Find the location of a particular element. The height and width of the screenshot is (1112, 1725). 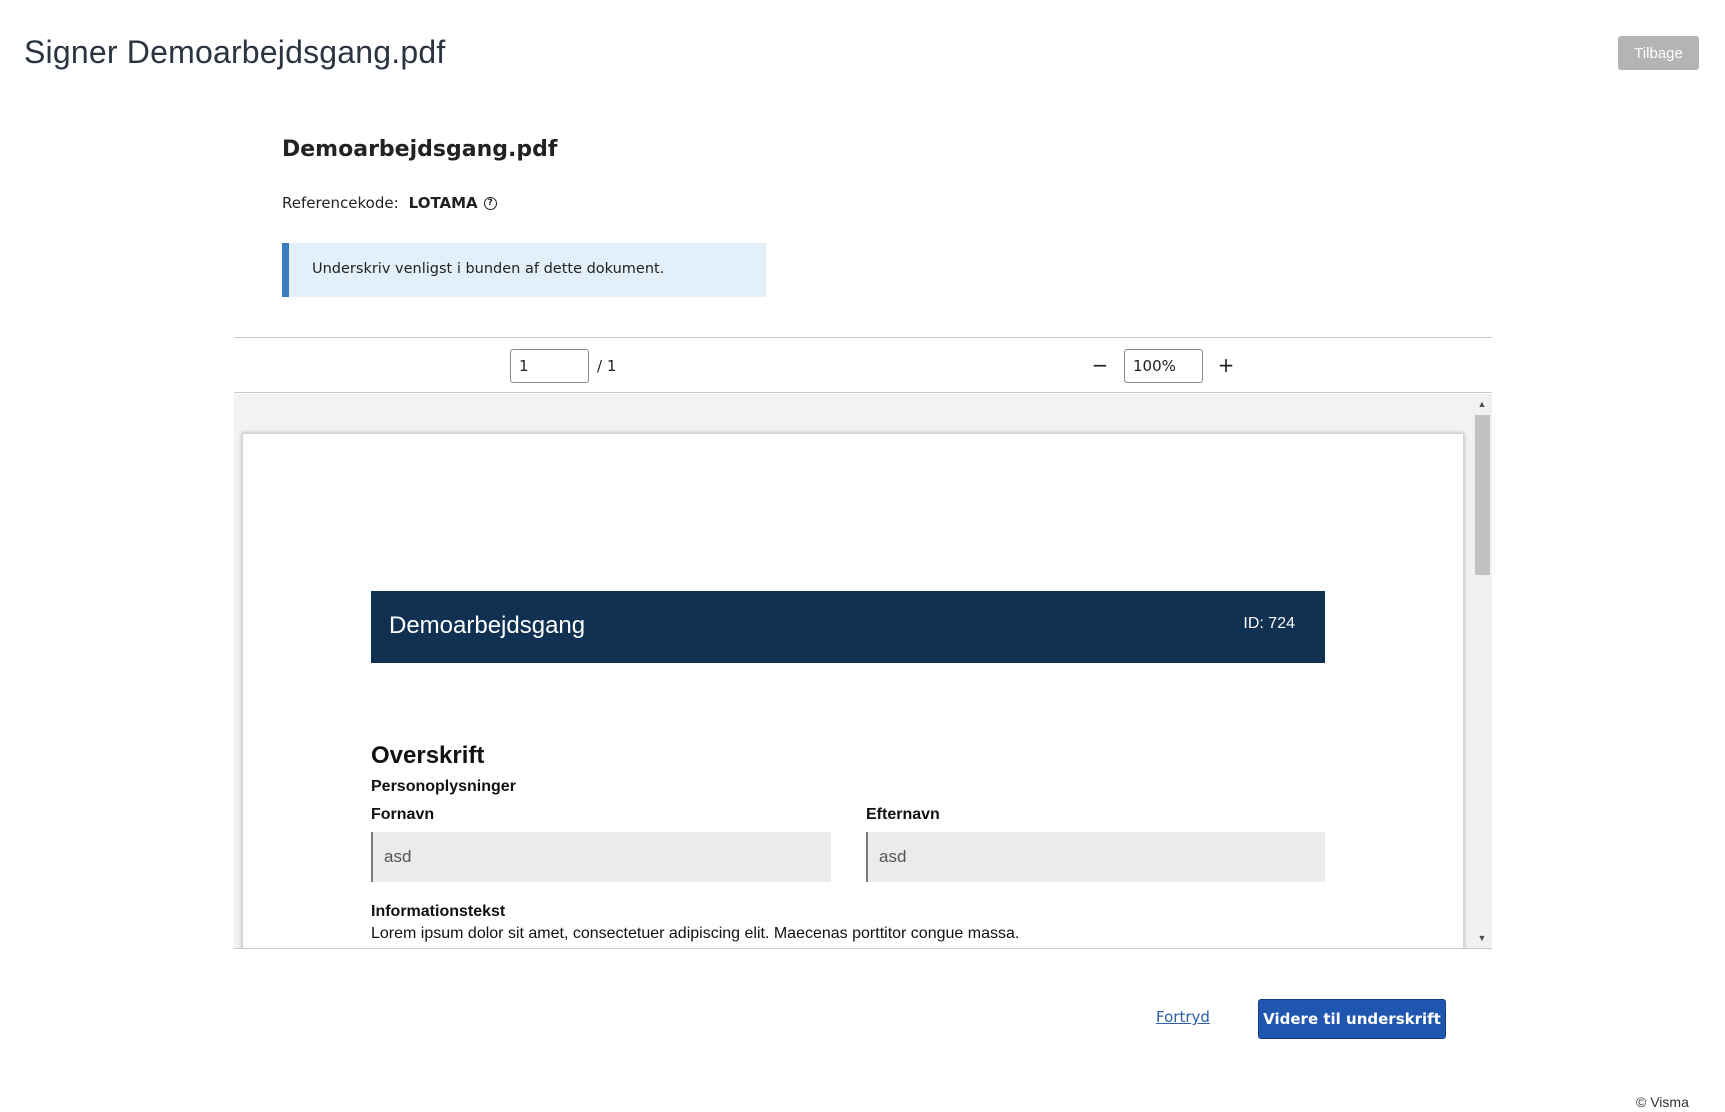

reference-label: Referencekode: is located at coordinates (340, 203).